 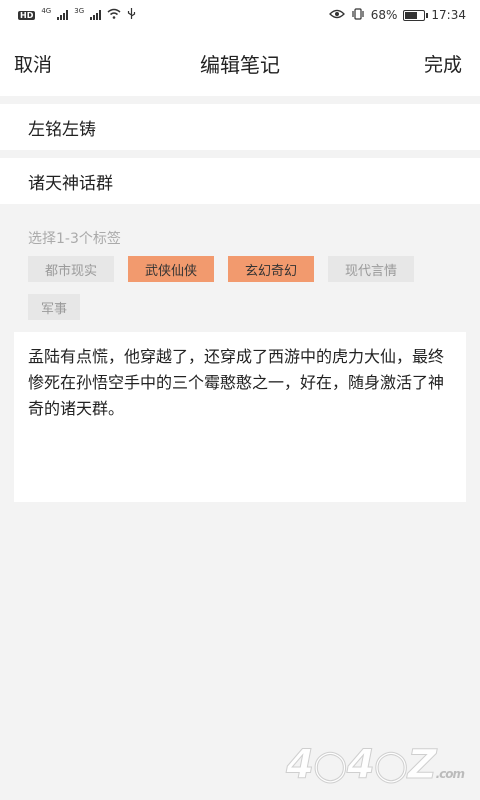 What do you see at coordinates (240, 127) in the screenshot?
I see `title-field: 左铭左铸` at bounding box center [240, 127].